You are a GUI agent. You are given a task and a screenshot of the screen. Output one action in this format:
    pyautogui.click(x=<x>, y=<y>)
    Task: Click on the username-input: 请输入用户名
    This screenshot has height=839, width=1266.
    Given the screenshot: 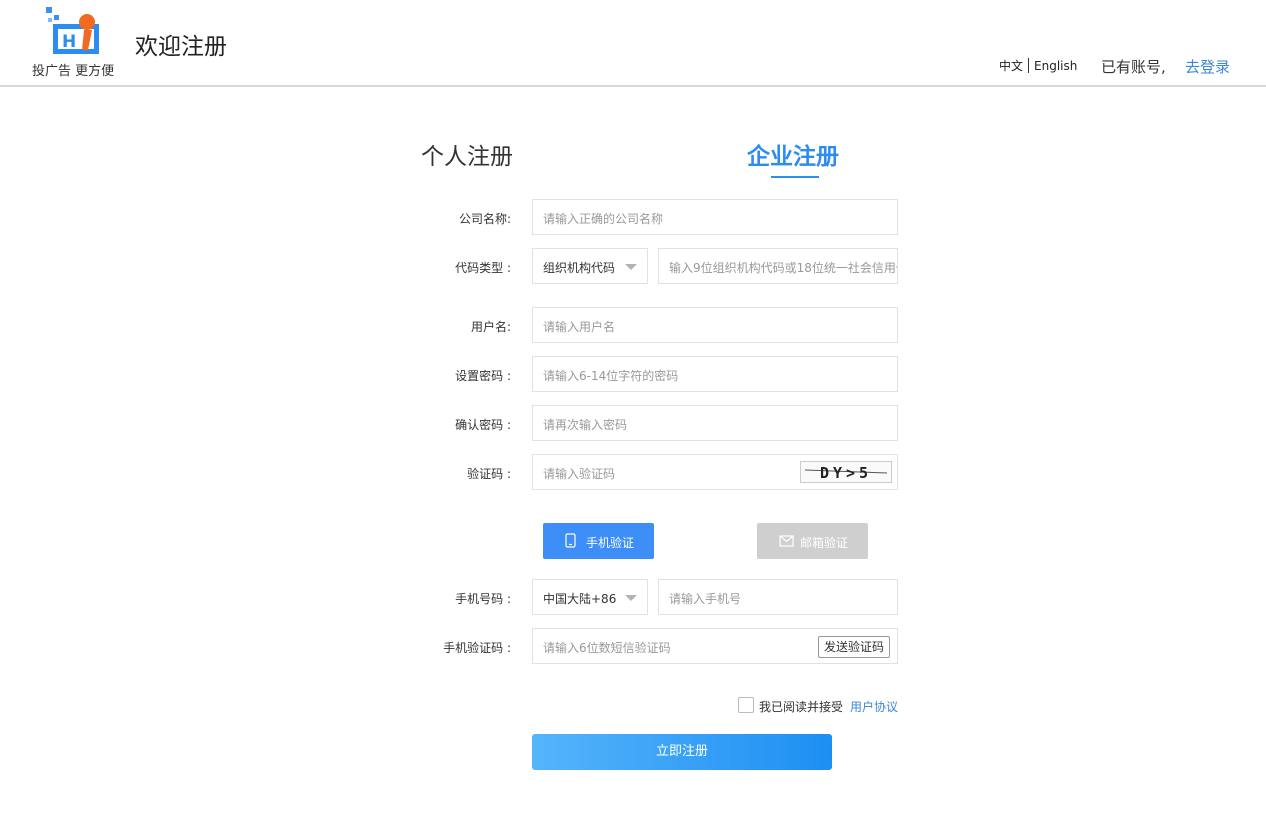 What is the action you would take?
    pyautogui.click(x=715, y=325)
    